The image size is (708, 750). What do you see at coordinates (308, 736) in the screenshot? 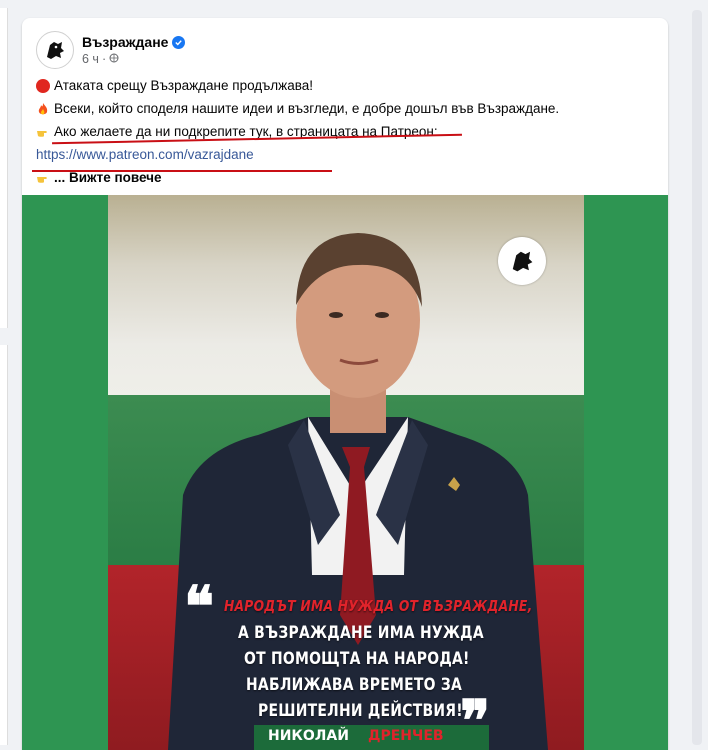
I see `name-first: НИКОЛАЙ` at bounding box center [308, 736].